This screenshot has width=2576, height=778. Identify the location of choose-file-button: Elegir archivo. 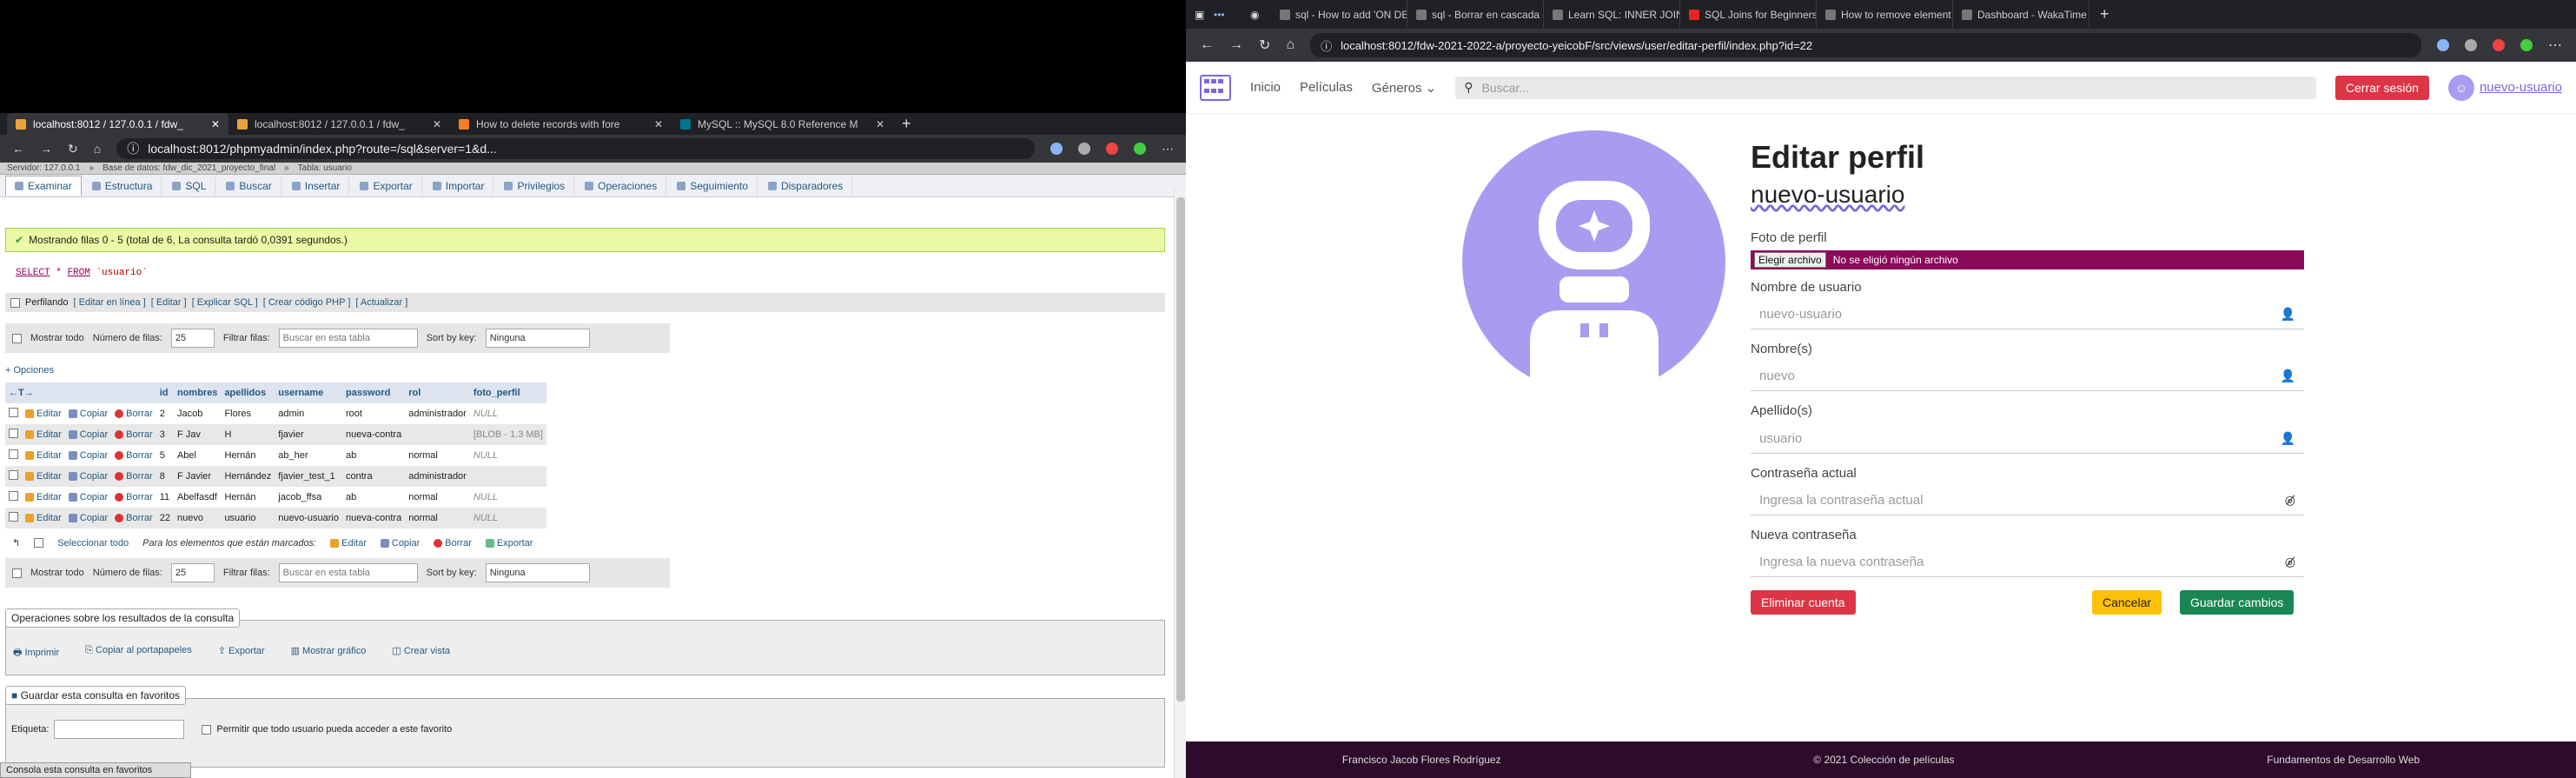
(1790, 260).